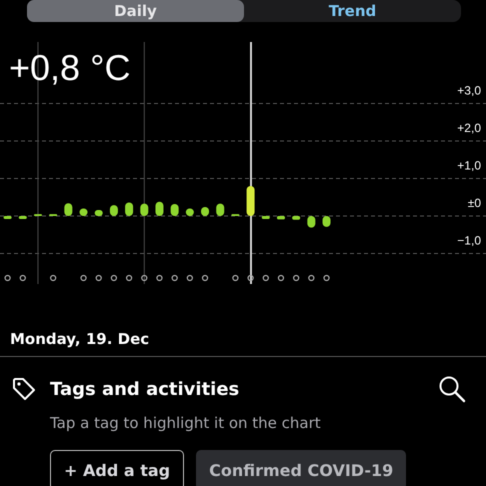 This screenshot has width=486, height=486. Describe the element at coordinates (186, 423) in the screenshot. I see `hint-text: Tap a tag to highlight it on the chart` at that location.